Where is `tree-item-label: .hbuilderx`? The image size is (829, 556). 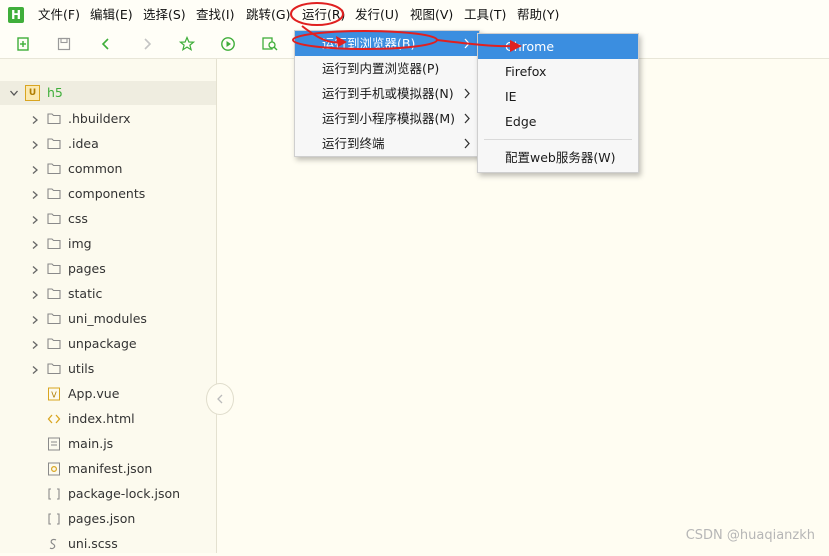
tree-item-label: .hbuilderx is located at coordinates (99, 118).